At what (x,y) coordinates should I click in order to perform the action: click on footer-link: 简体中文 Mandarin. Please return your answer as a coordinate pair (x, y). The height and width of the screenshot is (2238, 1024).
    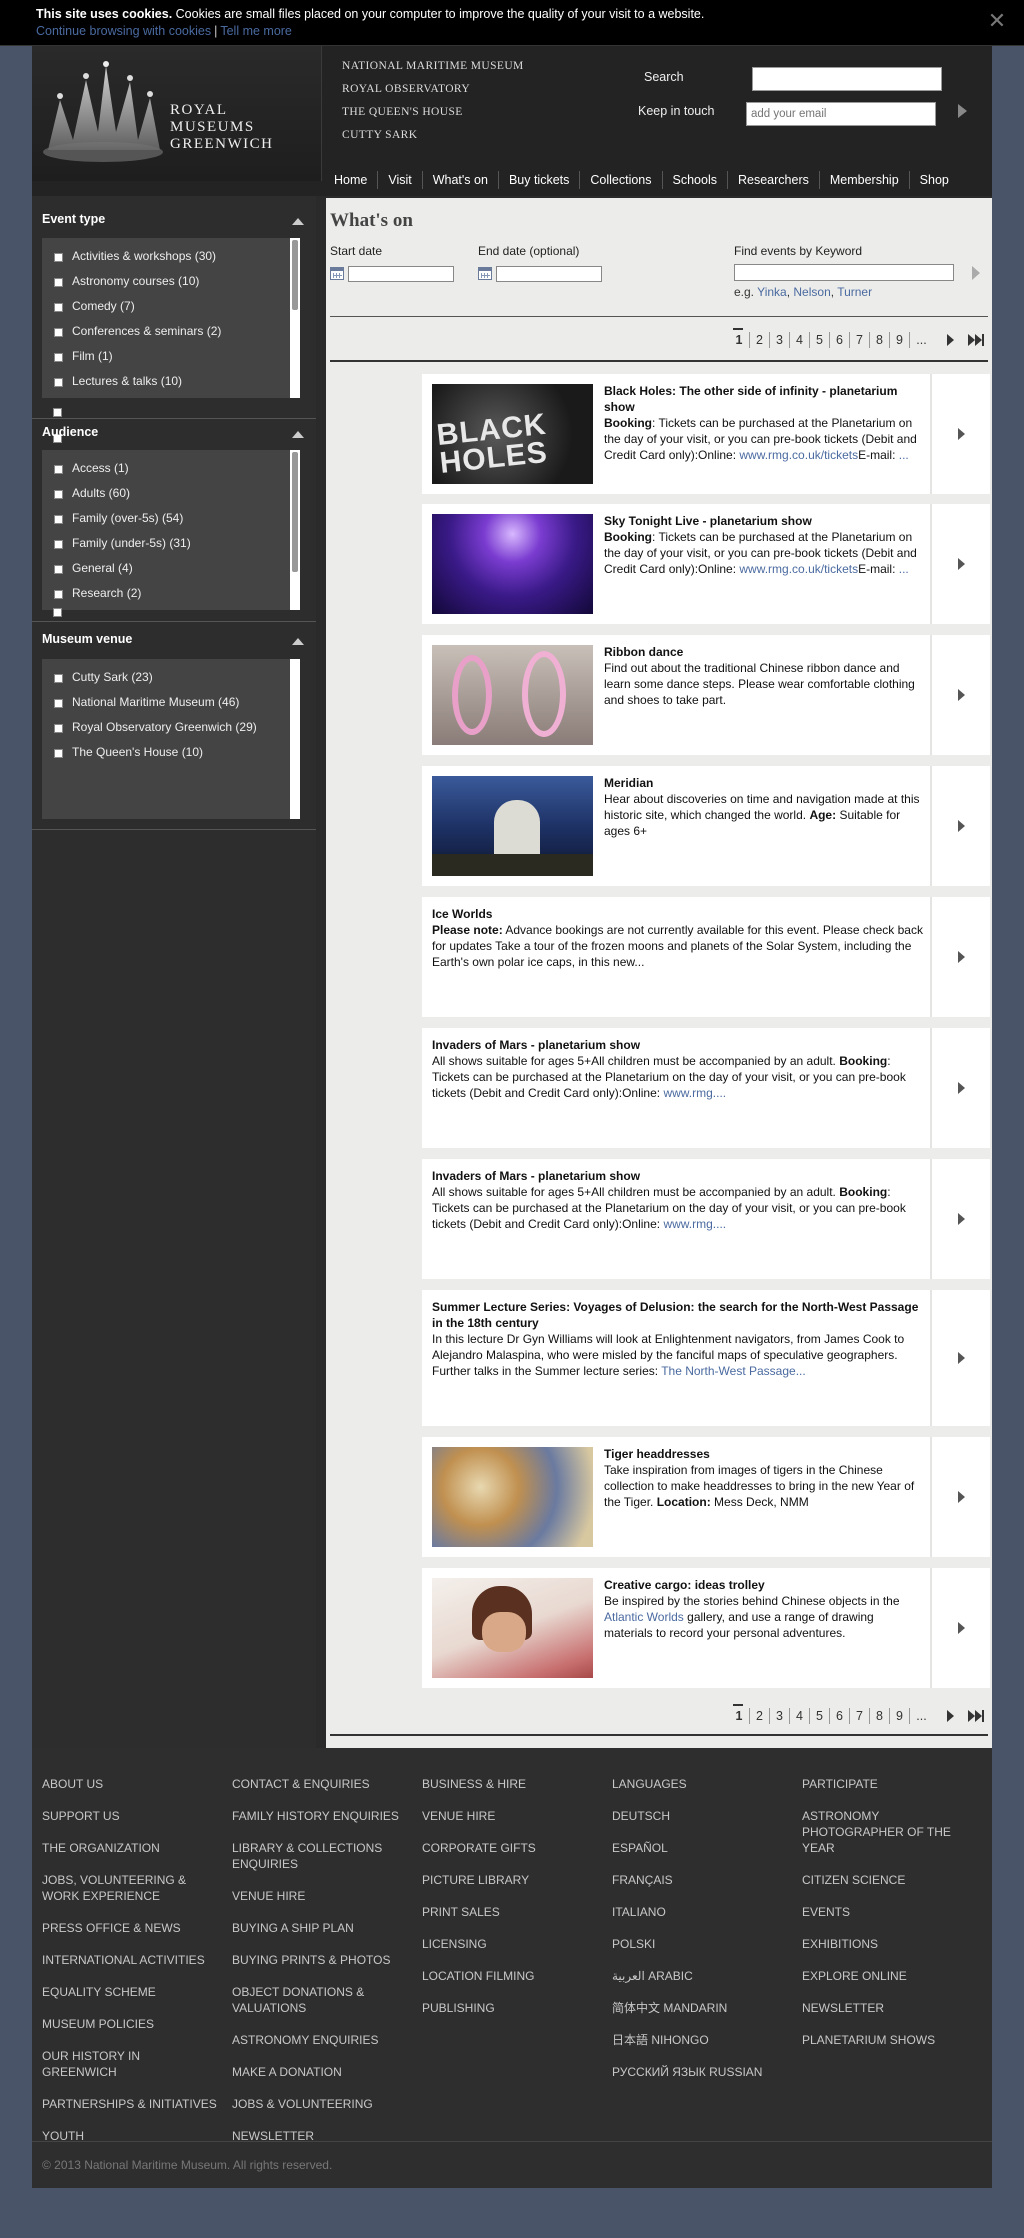
    Looking at the image, I should click on (707, 2008).